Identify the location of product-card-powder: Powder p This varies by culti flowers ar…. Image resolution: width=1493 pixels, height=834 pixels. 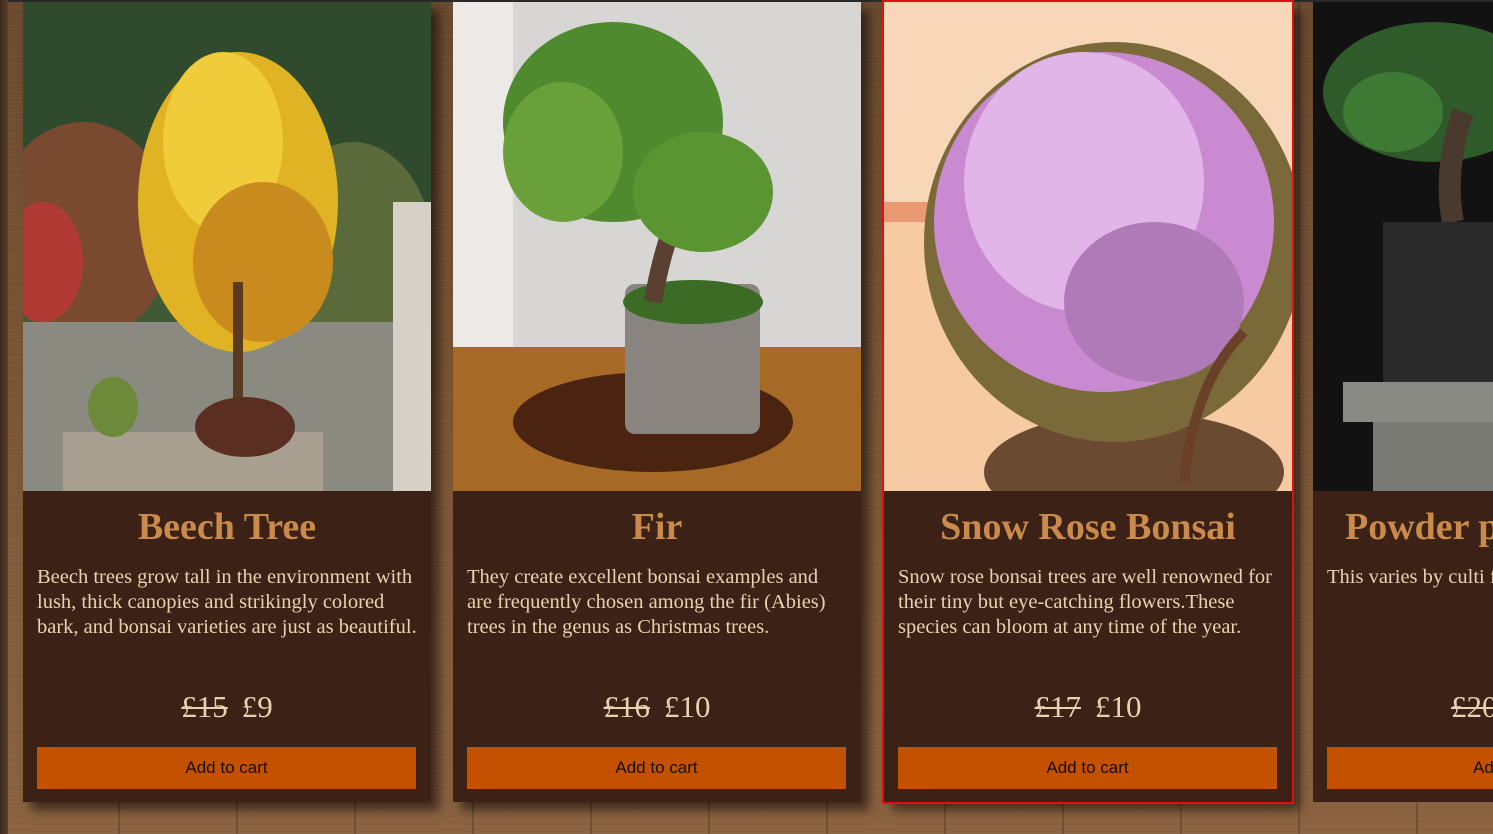
(1403, 402).